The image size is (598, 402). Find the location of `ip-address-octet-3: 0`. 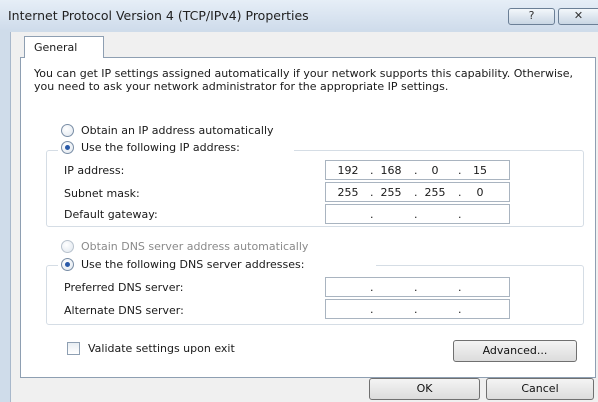

ip-address-octet-3: 0 is located at coordinates (435, 170).